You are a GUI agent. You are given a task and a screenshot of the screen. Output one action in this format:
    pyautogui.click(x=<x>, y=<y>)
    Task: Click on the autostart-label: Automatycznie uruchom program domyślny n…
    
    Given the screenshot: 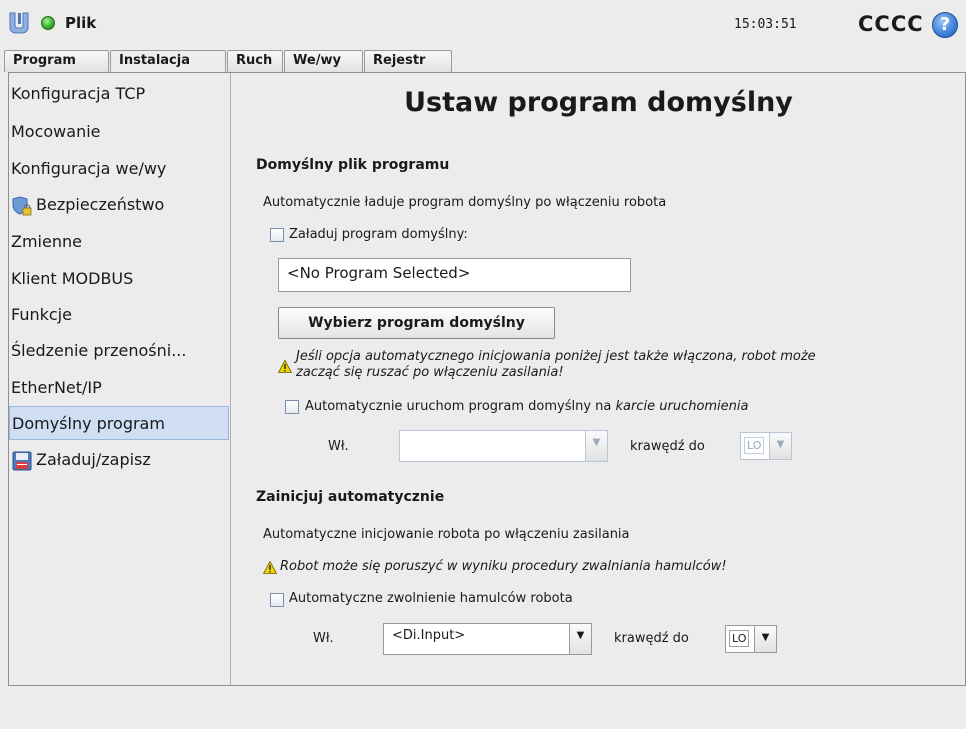 What is the action you would take?
    pyautogui.click(x=526, y=406)
    